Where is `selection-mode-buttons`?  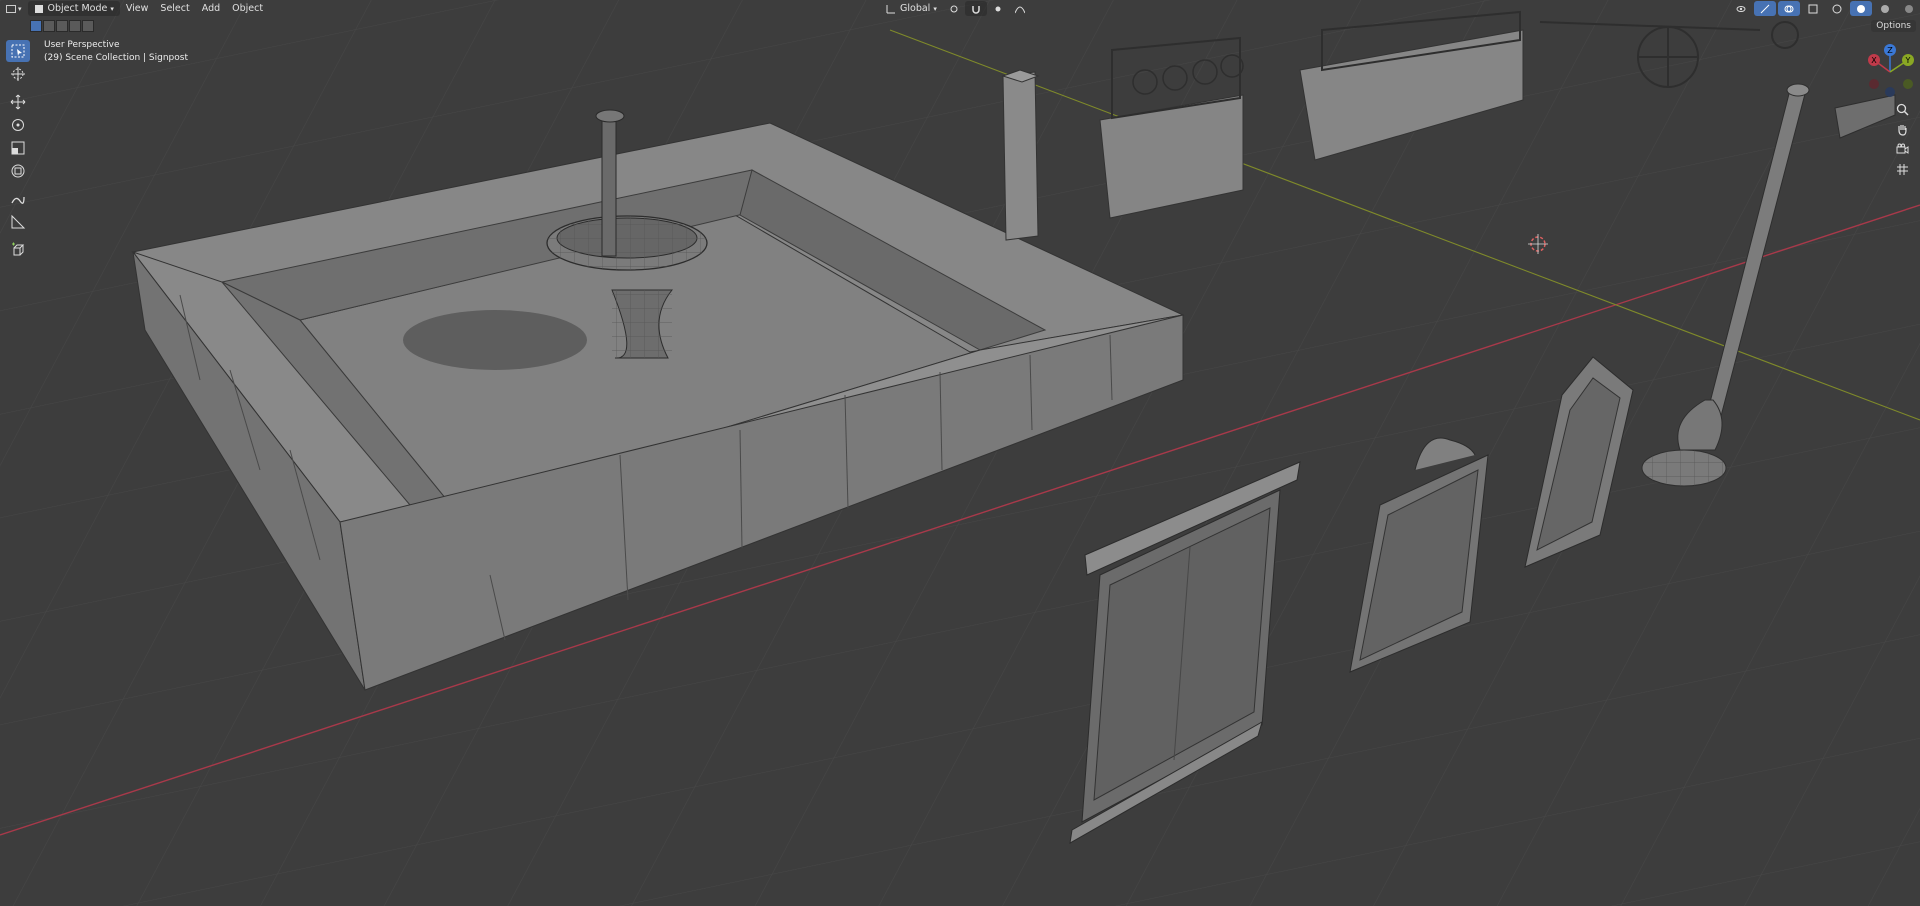
selection-mode-buttons is located at coordinates (62, 26).